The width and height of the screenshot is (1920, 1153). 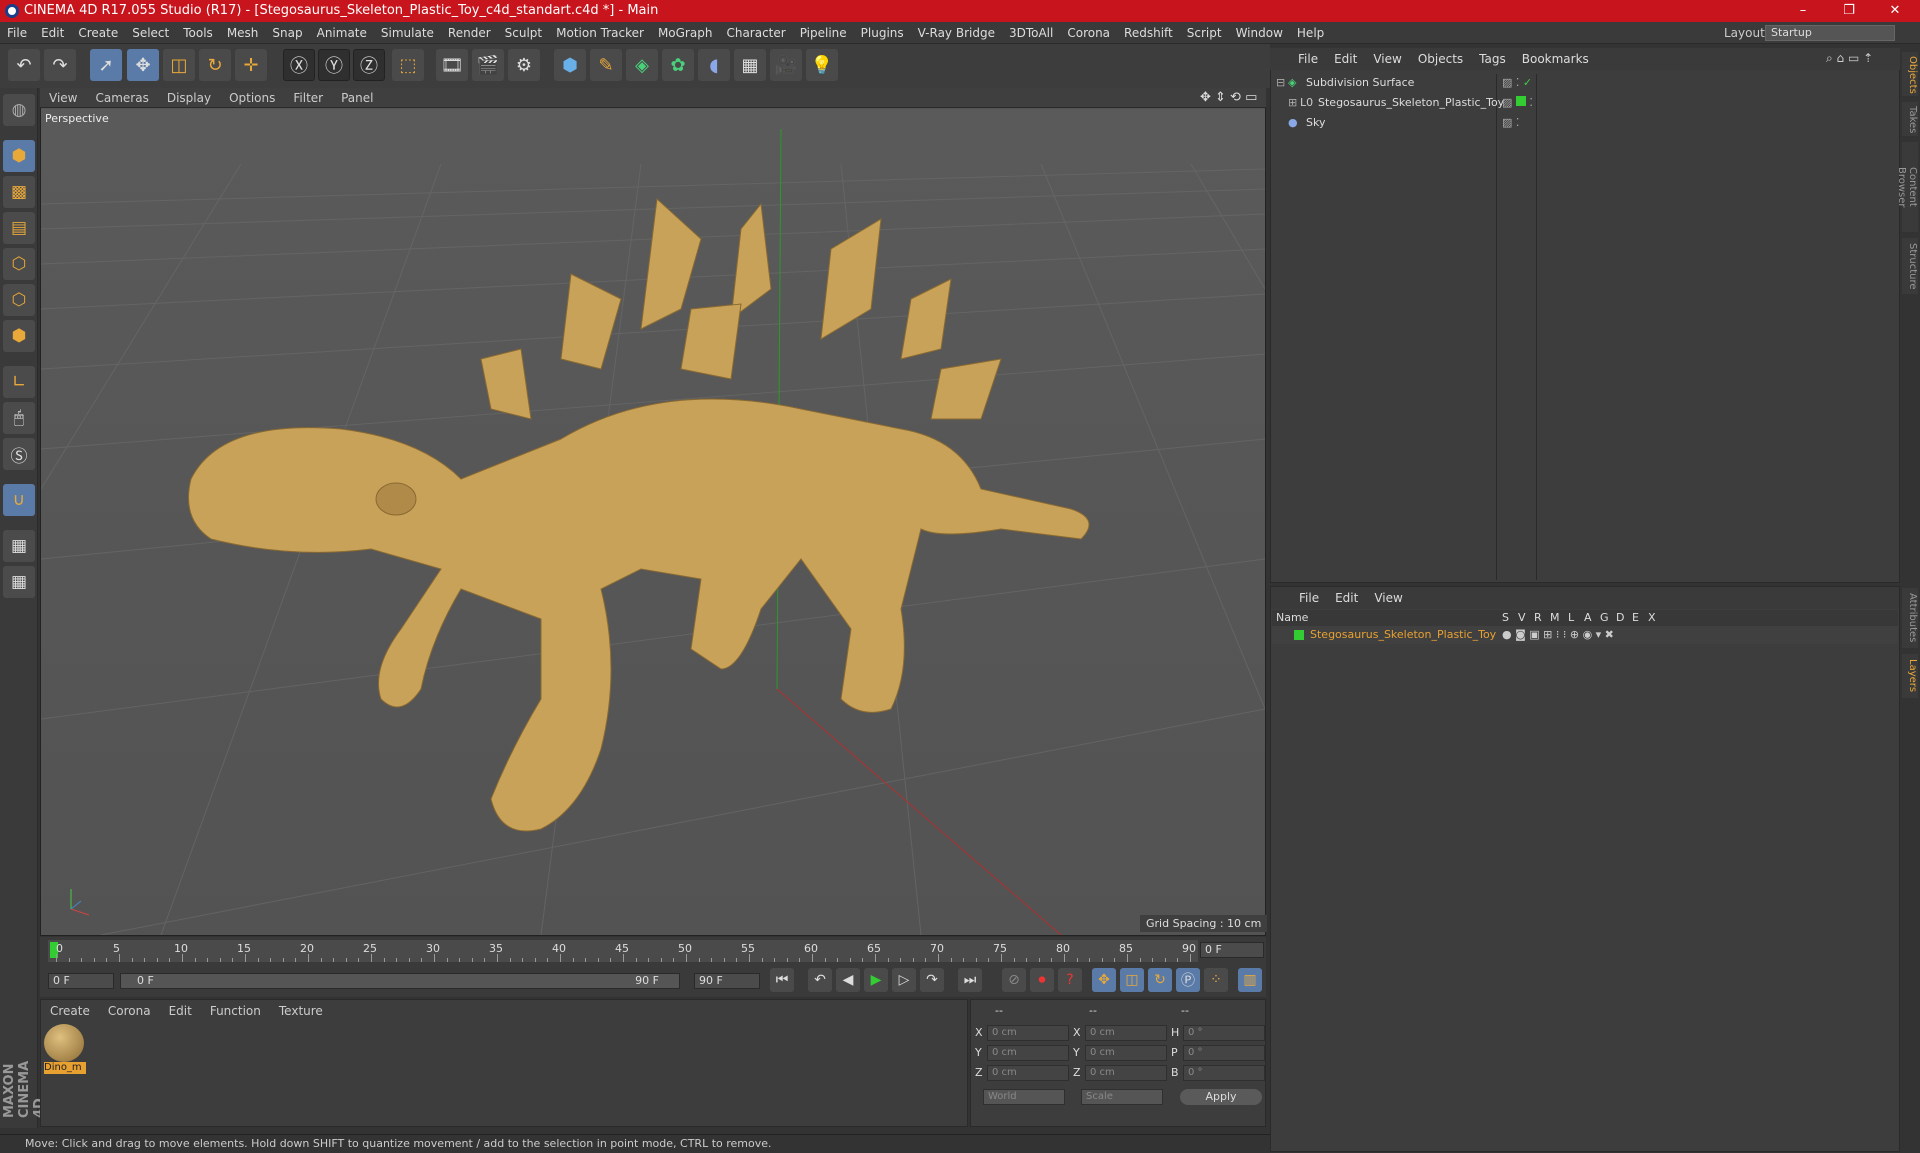 What do you see at coordinates (19, 110) in the screenshot?
I see `make-editable-icon: ◍` at bounding box center [19, 110].